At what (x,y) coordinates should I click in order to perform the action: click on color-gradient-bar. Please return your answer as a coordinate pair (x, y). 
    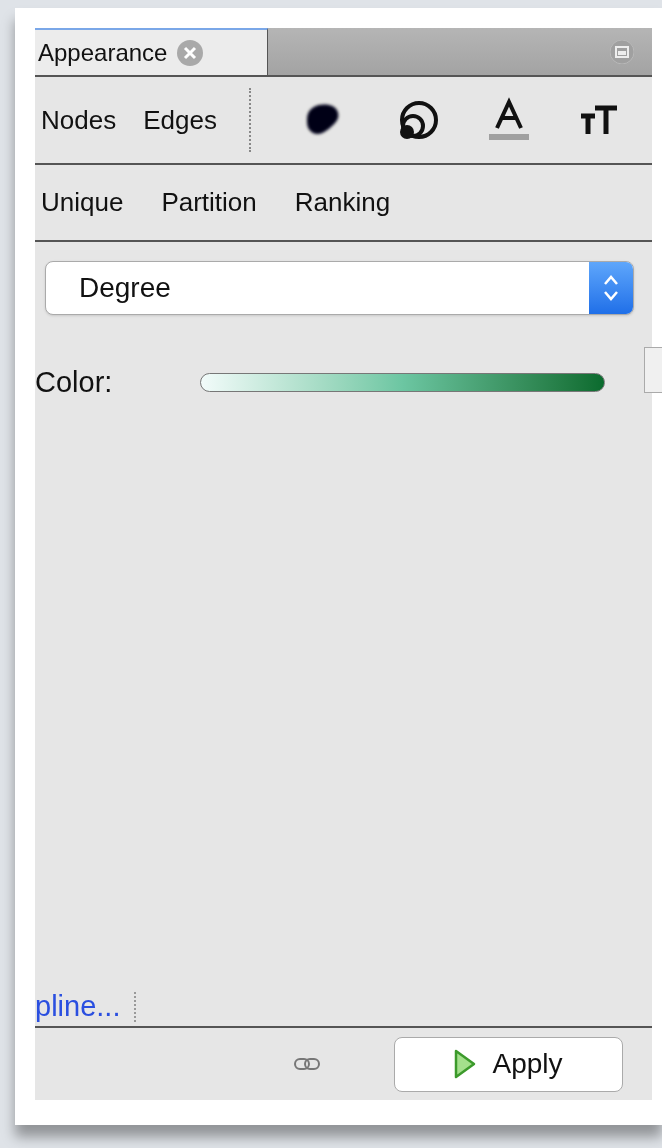
    Looking at the image, I should click on (402, 383).